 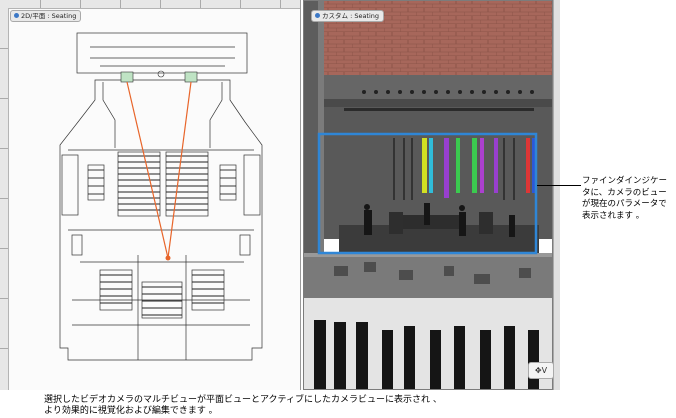 I want to click on right-ruler, so click(x=556, y=195).